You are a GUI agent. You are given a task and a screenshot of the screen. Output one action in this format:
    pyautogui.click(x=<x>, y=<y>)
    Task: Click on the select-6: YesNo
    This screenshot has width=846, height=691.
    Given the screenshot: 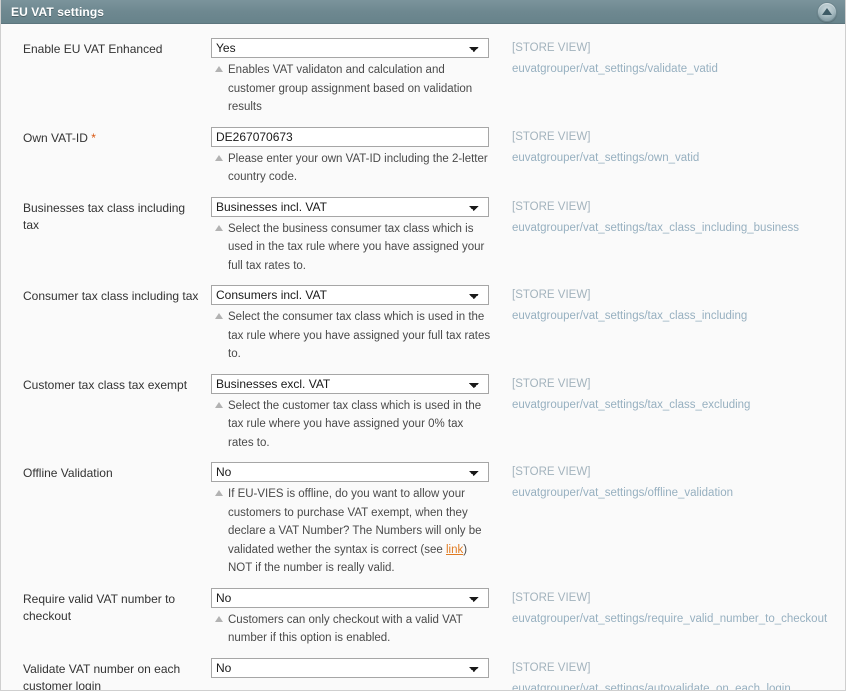 What is the action you would take?
    pyautogui.click(x=350, y=472)
    